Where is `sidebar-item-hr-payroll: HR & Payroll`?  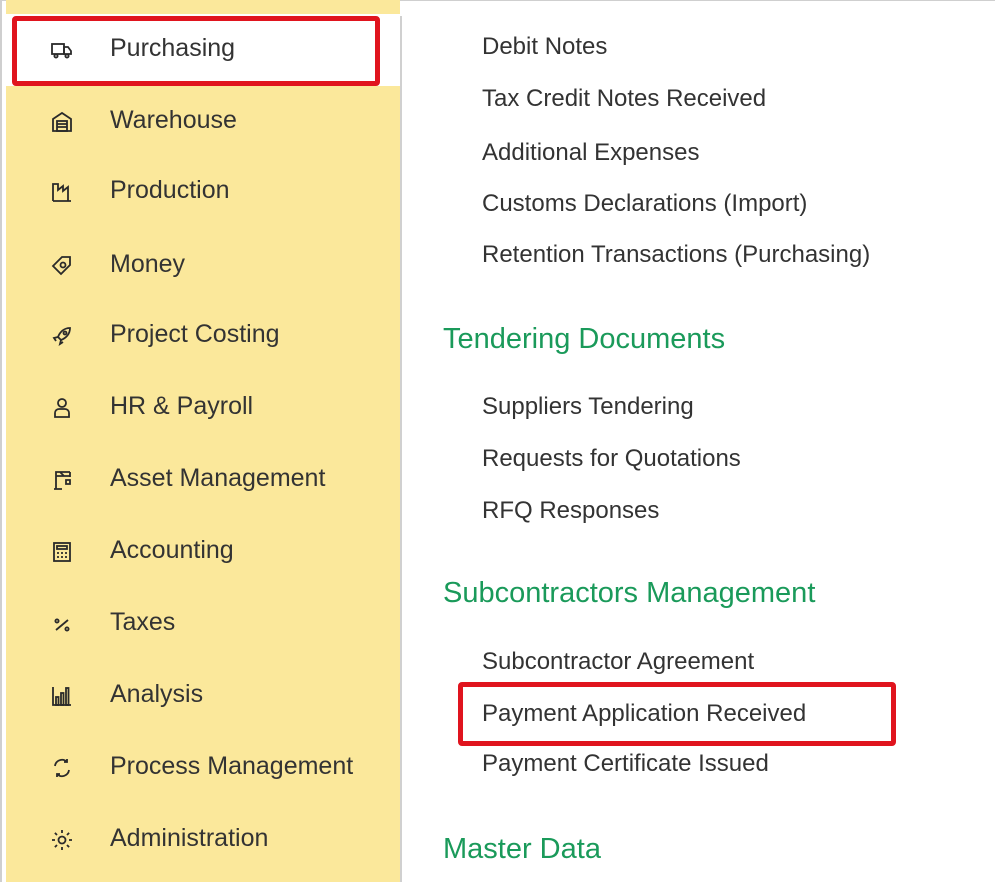 sidebar-item-hr-payroll: HR & Payroll is located at coordinates (203, 408).